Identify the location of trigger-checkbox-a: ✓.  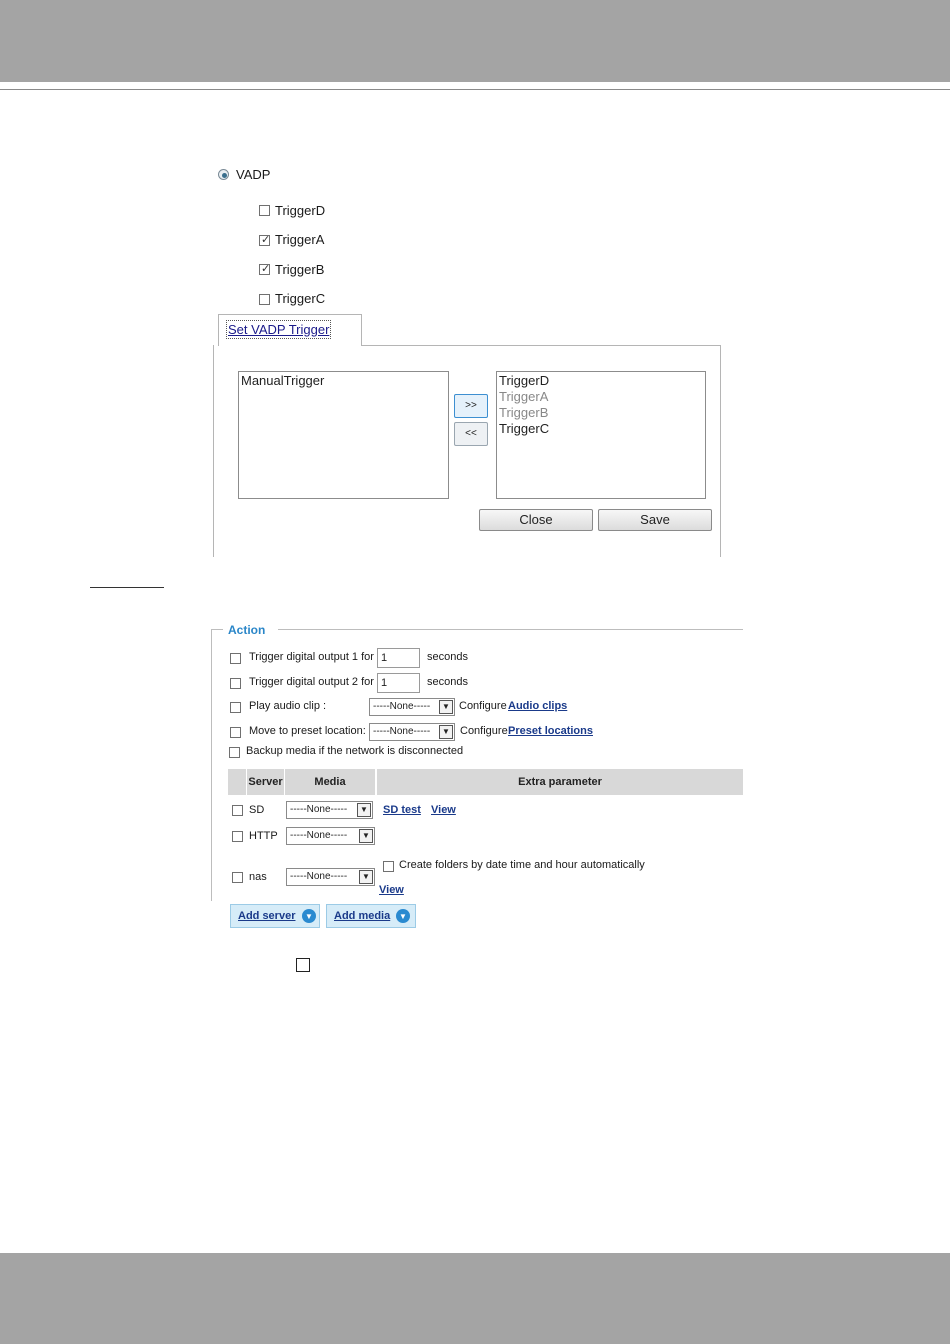
(265, 240).